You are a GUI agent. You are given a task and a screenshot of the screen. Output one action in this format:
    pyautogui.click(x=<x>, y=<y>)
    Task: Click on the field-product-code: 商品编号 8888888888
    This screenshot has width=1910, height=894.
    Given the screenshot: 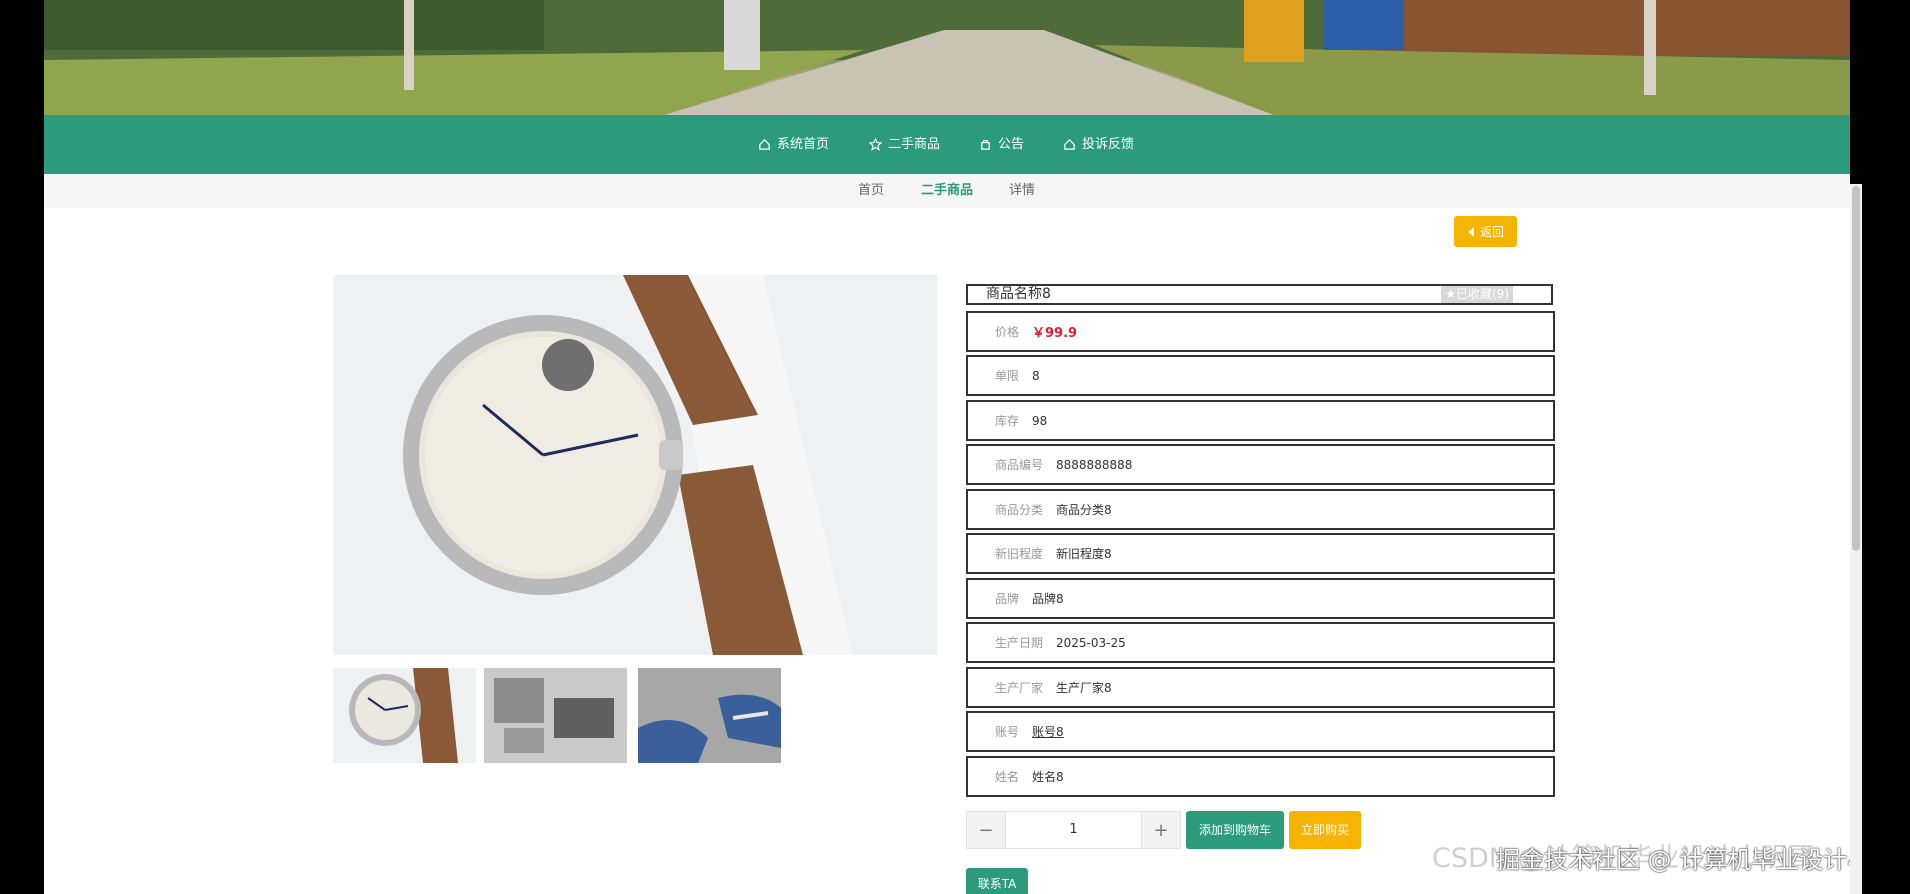 What is the action you would take?
    pyautogui.click(x=1260, y=464)
    